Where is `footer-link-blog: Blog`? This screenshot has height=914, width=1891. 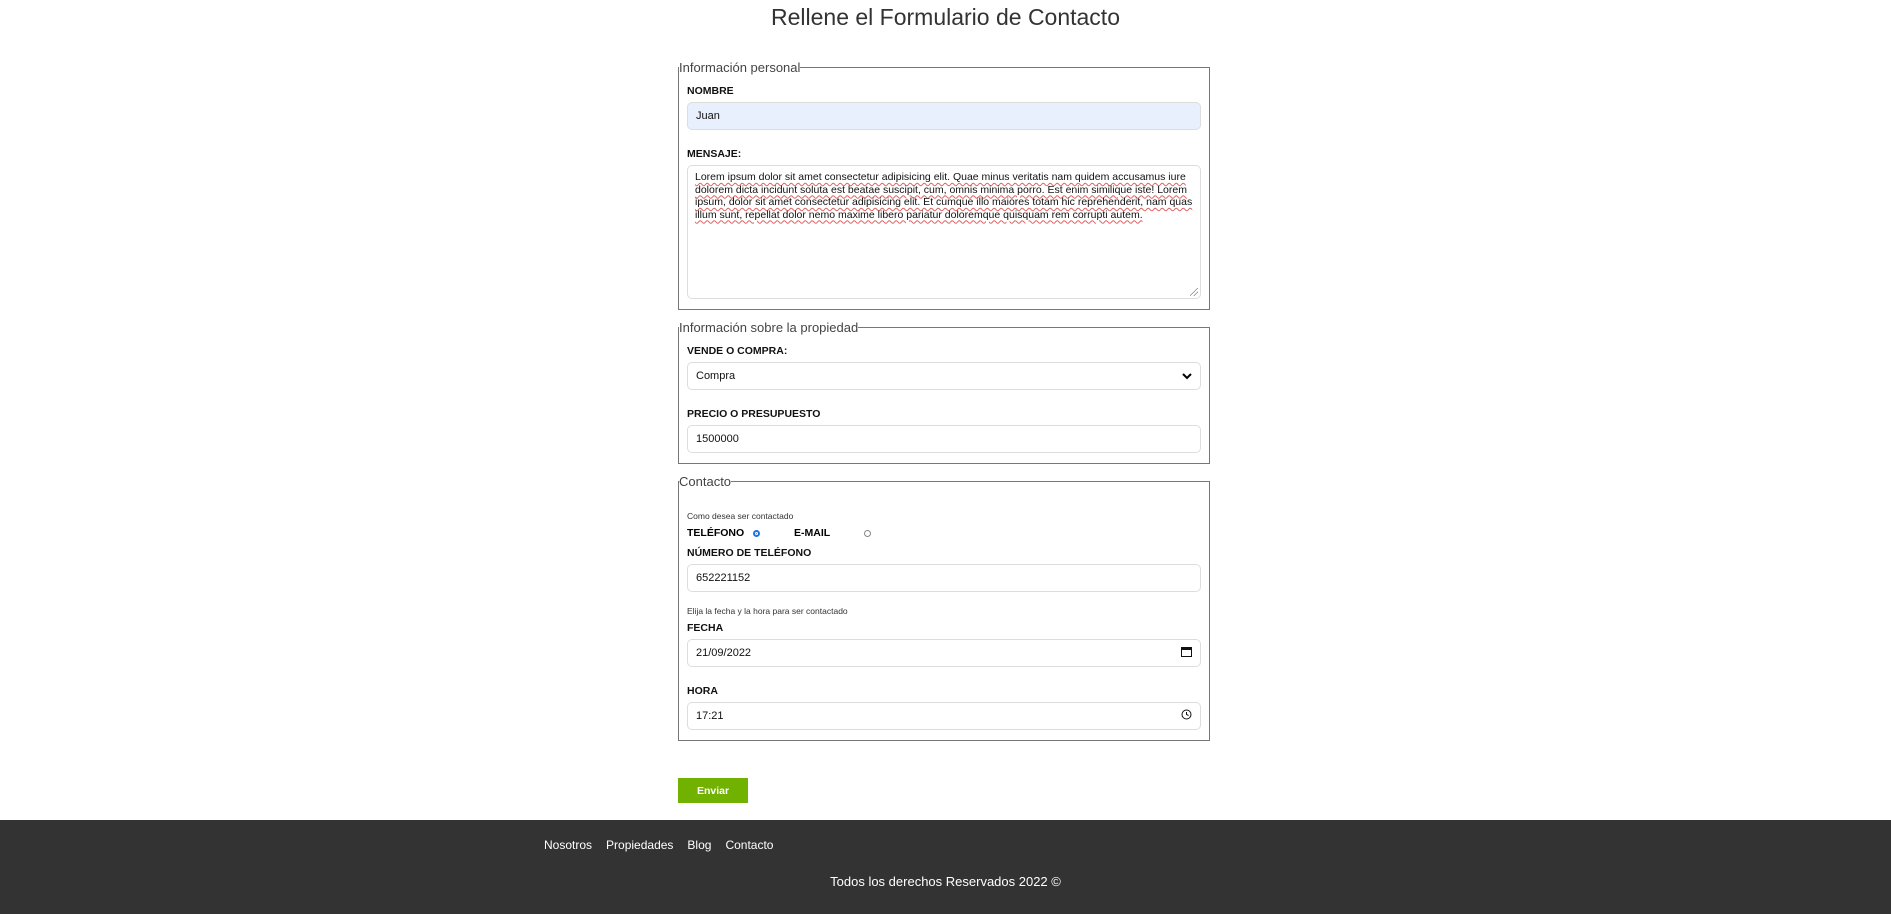
footer-link-blog: Blog is located at coordinates (699, 845).